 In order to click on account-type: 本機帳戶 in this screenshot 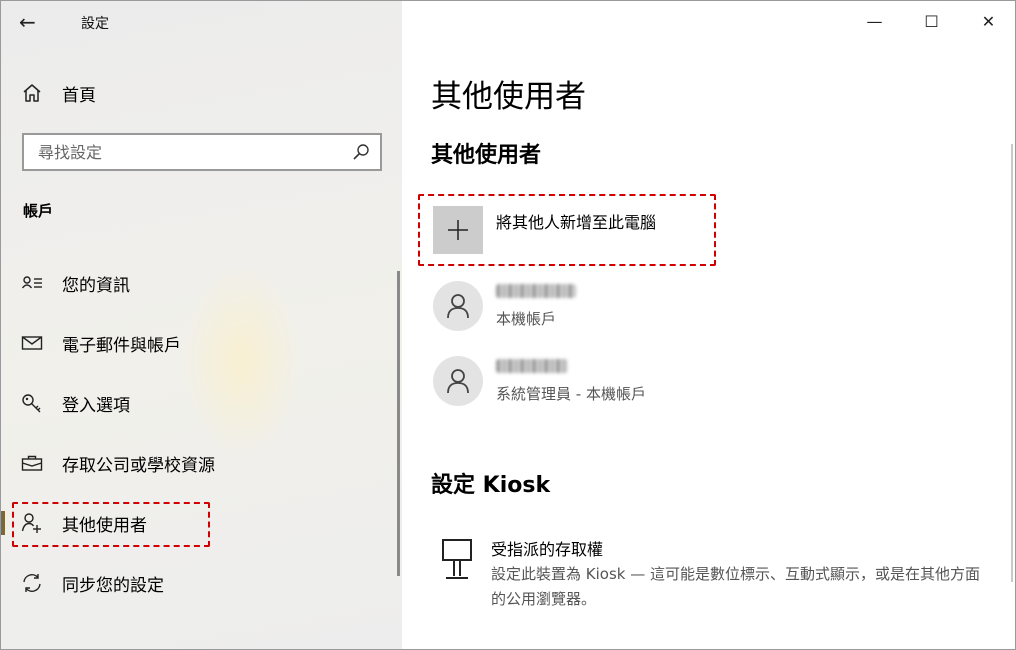, I will do `click(526, 319)`.